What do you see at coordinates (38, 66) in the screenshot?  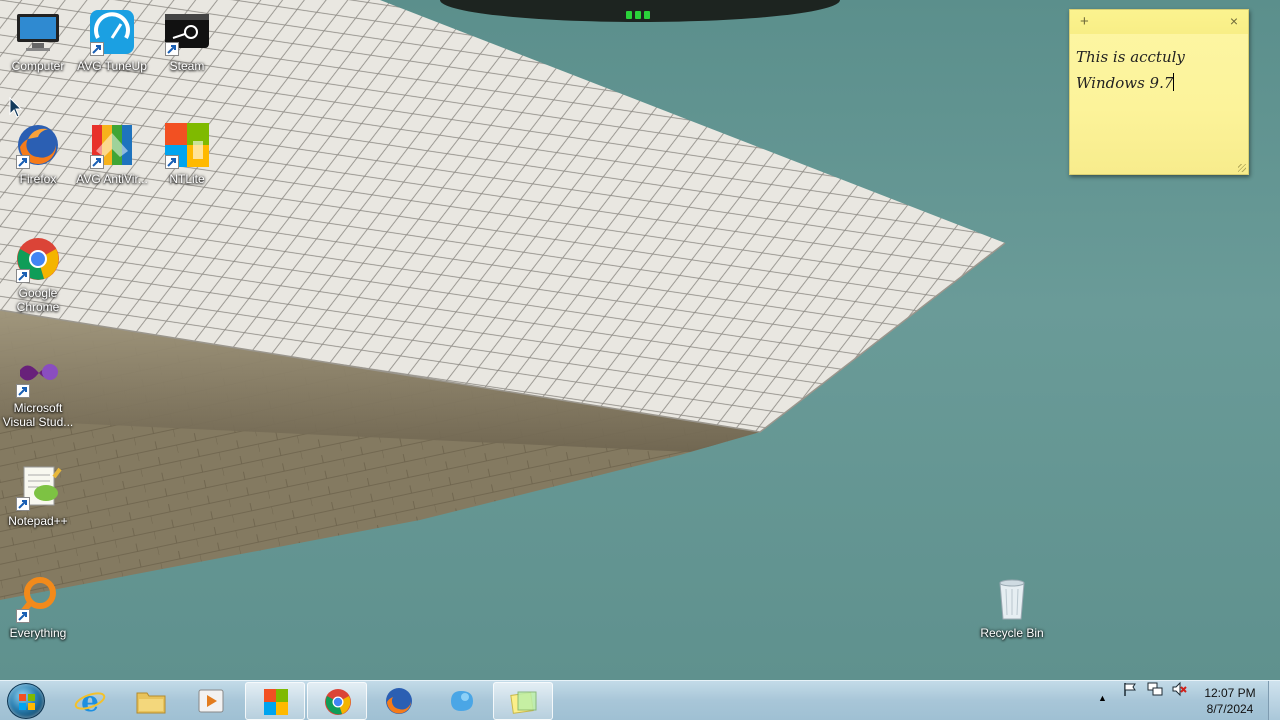 I see `desktop-icon-label: Computer` at bounding box center [38, 66].